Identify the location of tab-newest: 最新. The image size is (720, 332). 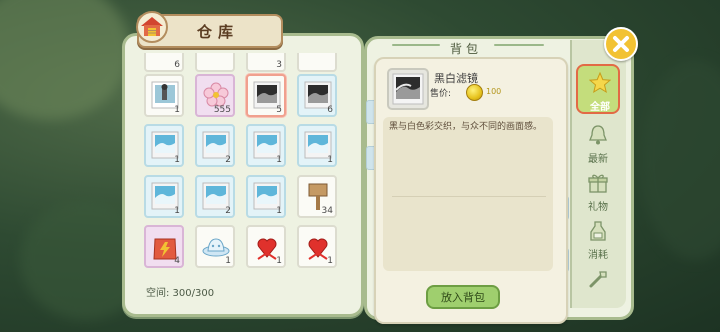
(598, 143).